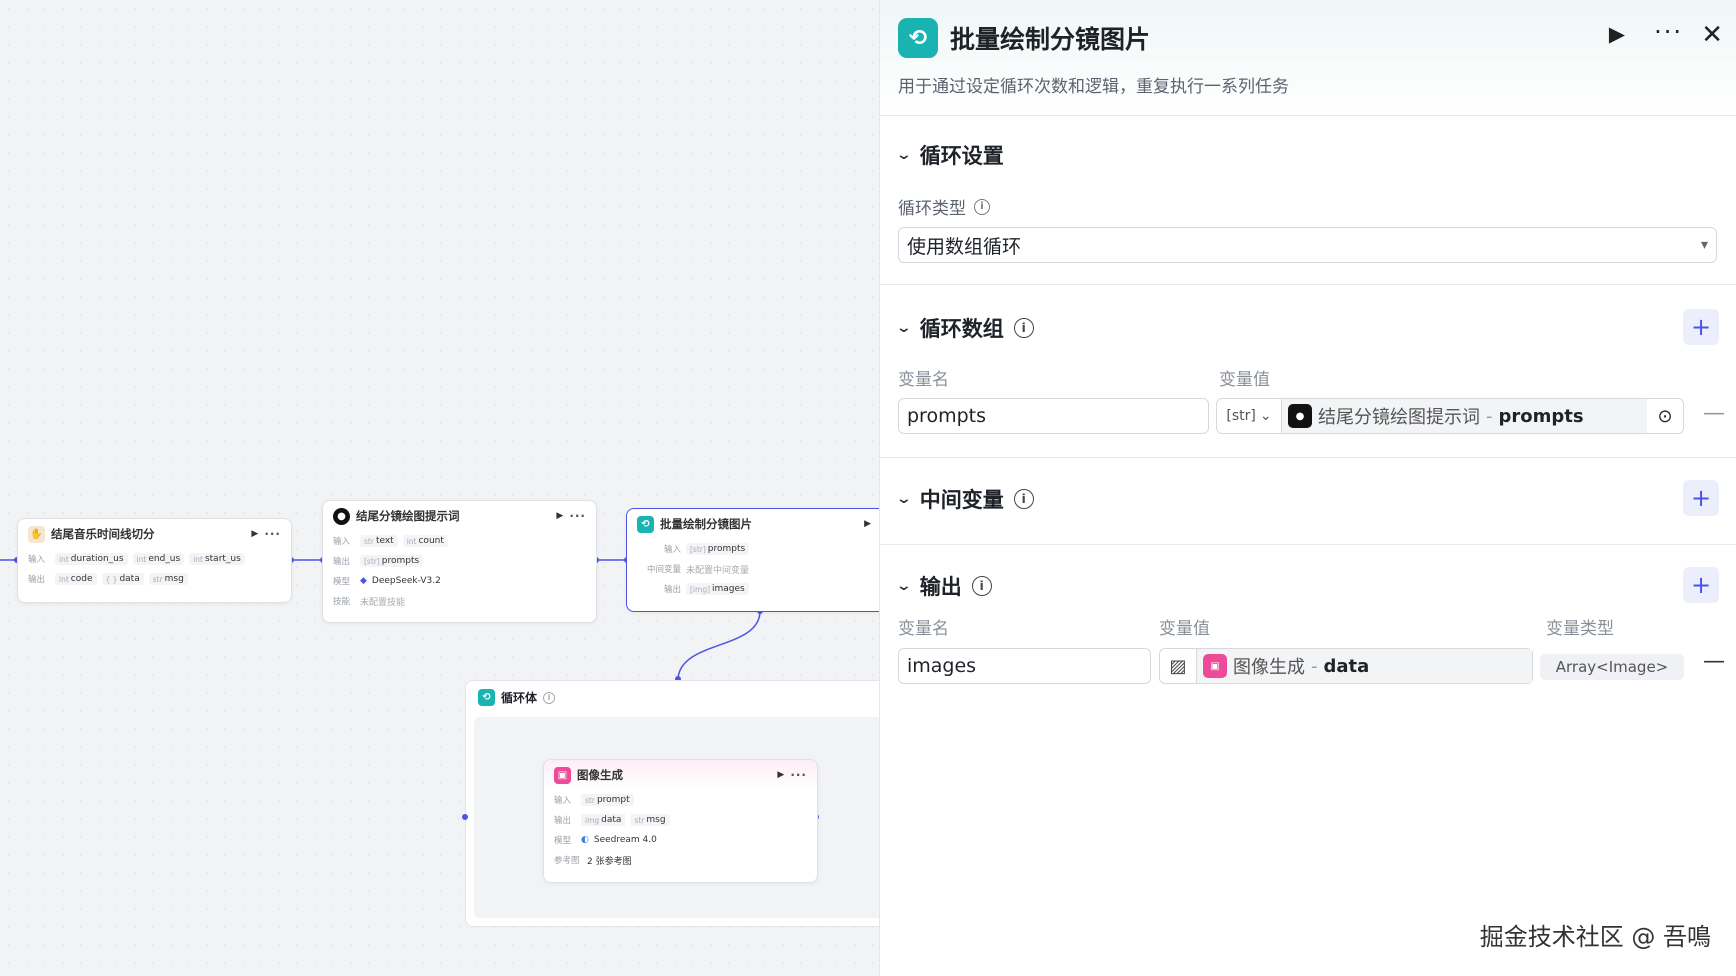  What do you see at coordinates (1595, 937) in the screenshot?
I see `watermark: 掘金技术社区 @ 吾鳴` at bounding box center [1595, 937].